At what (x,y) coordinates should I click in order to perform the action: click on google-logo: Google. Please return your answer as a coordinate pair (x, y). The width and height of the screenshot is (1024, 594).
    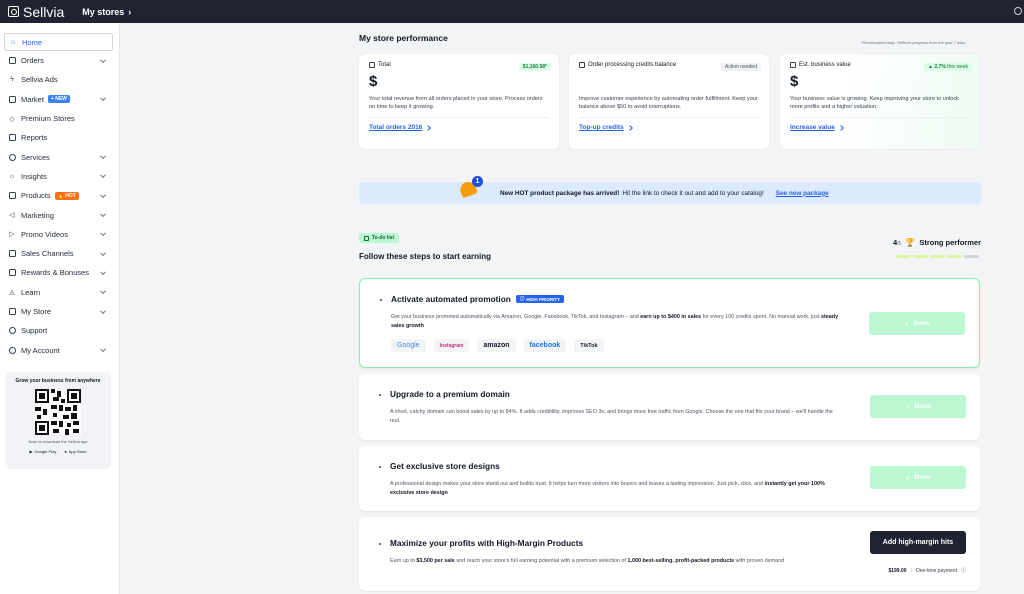
    Looking at the image, I should click on (408, 345).